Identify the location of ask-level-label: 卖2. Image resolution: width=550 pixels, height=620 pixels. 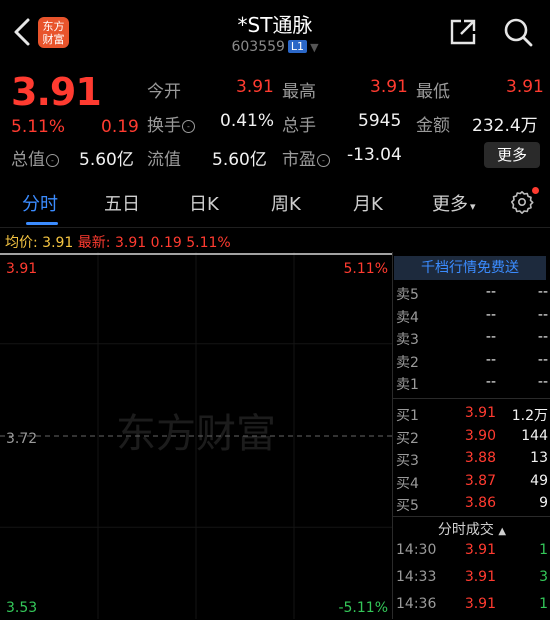
(407, 362).